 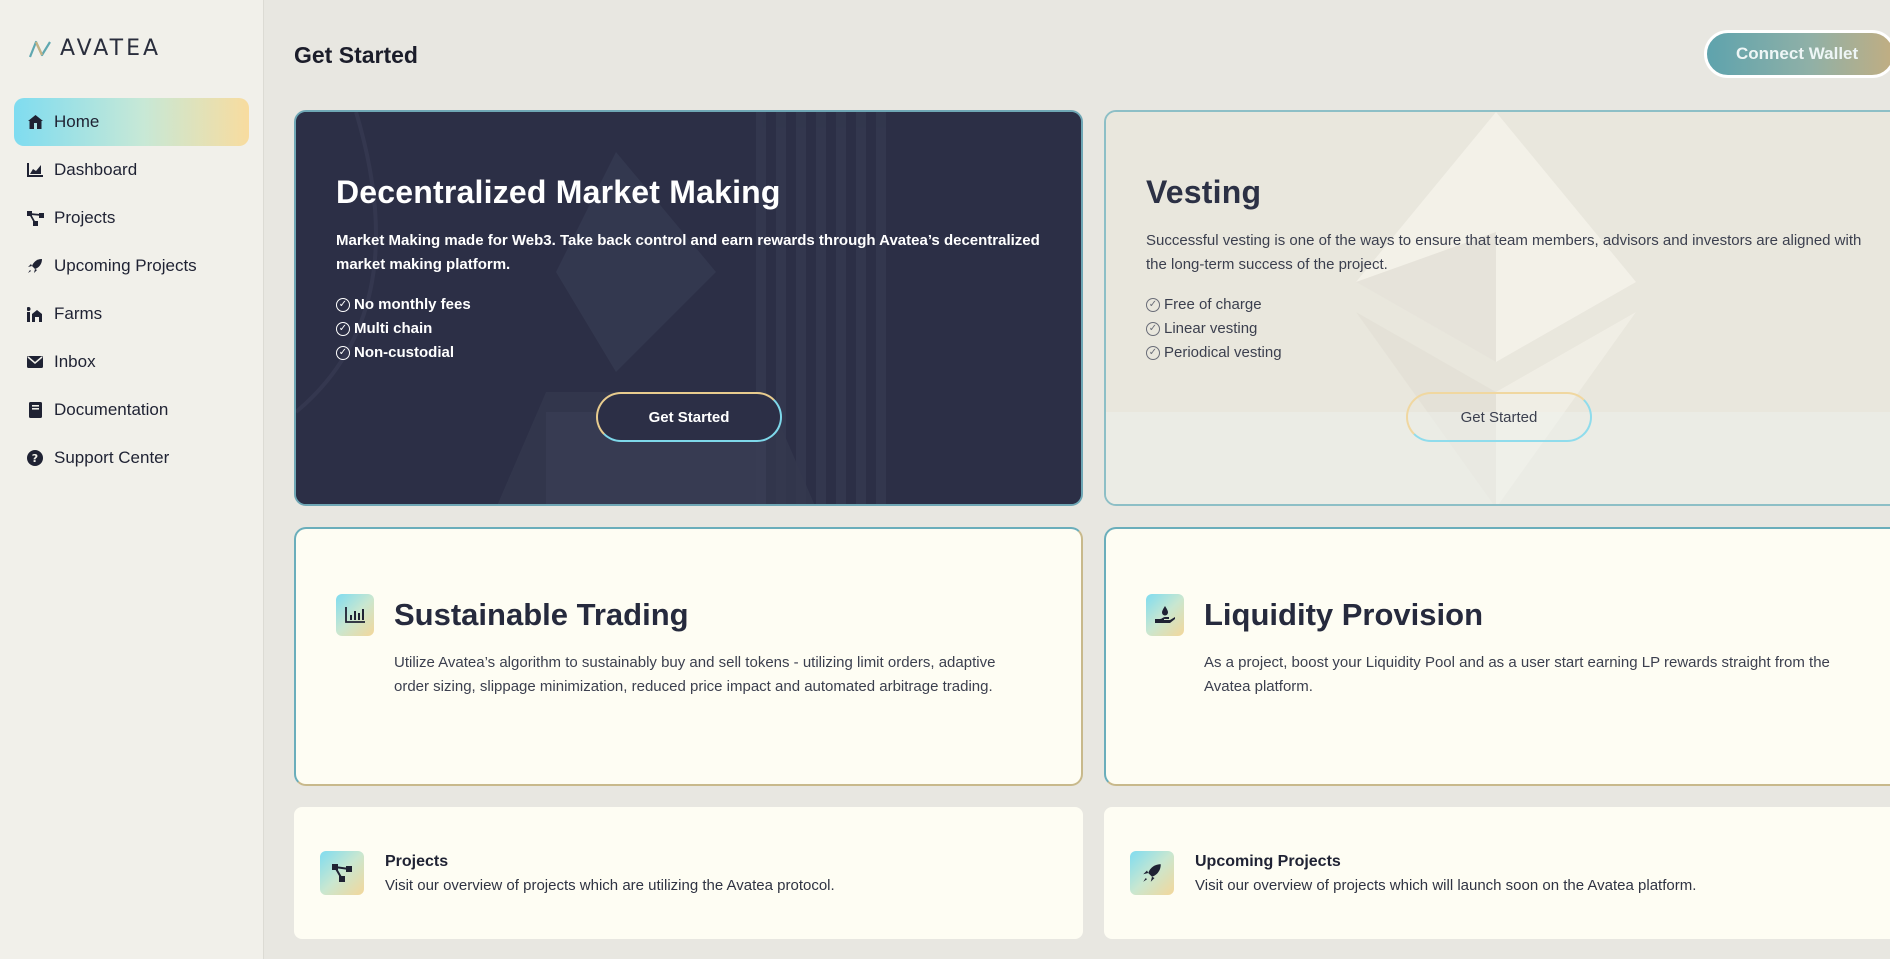 I want to click on sustainable-trading-title: Sustainable Trading, so click(x=541, y=614).